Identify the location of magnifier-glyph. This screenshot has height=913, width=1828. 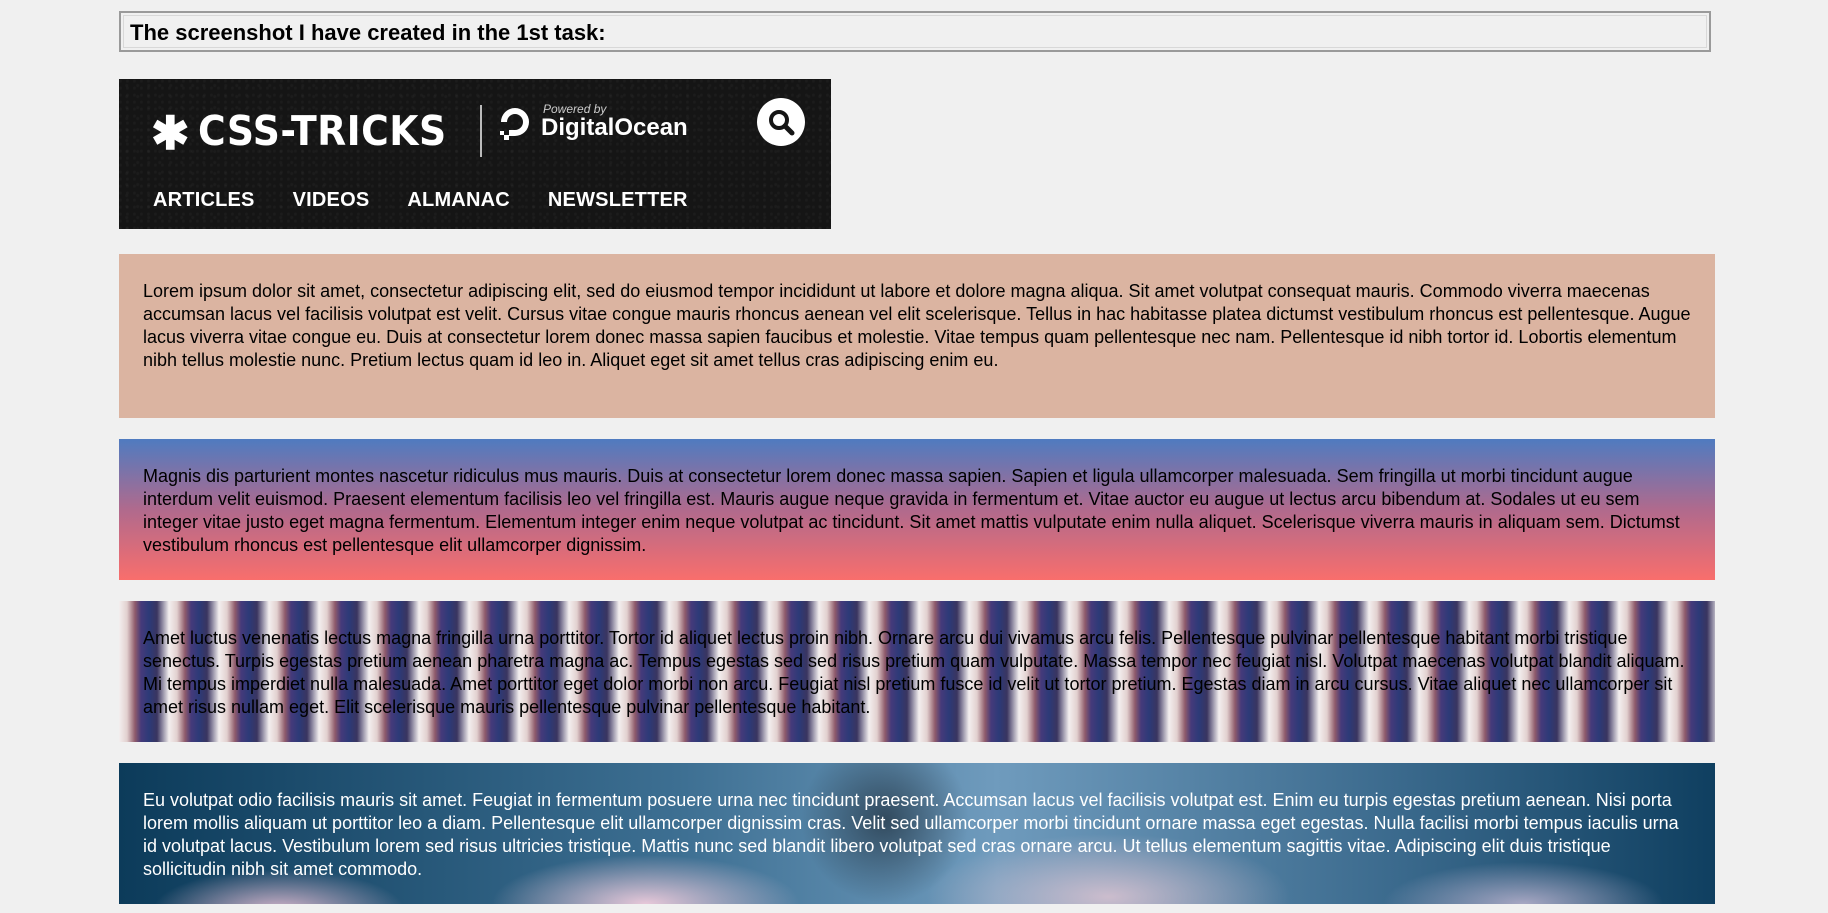
(782, 123).